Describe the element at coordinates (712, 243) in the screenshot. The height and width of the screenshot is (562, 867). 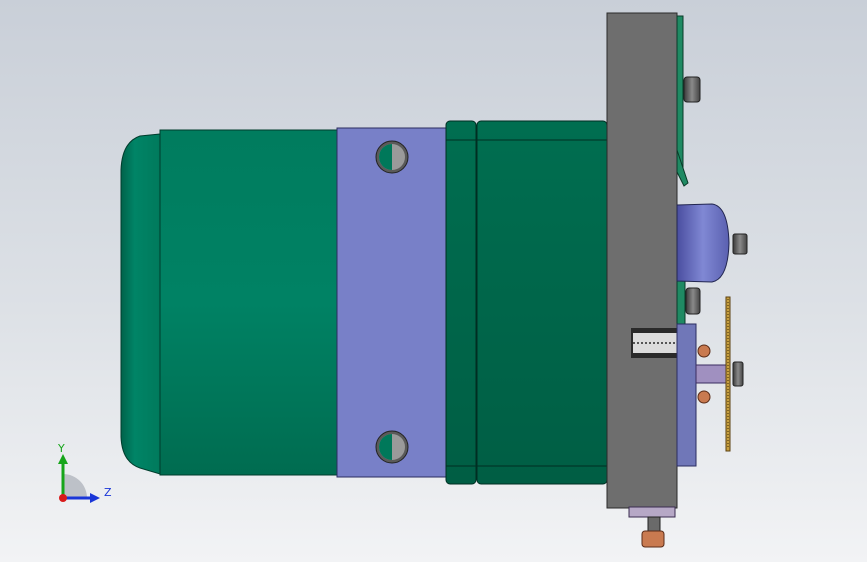
I see `output-hub` at that location.